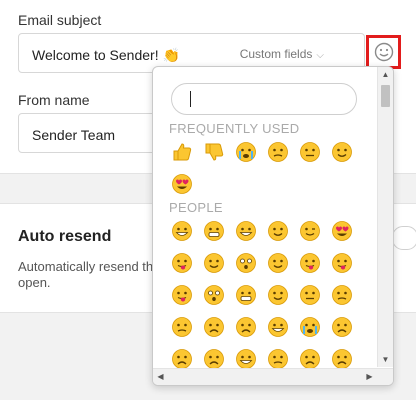 Image resolution: width=416 pixels, height=400 pixels. I want to click on scroll-left-arrow-icon: ◀, so click(160, 376).